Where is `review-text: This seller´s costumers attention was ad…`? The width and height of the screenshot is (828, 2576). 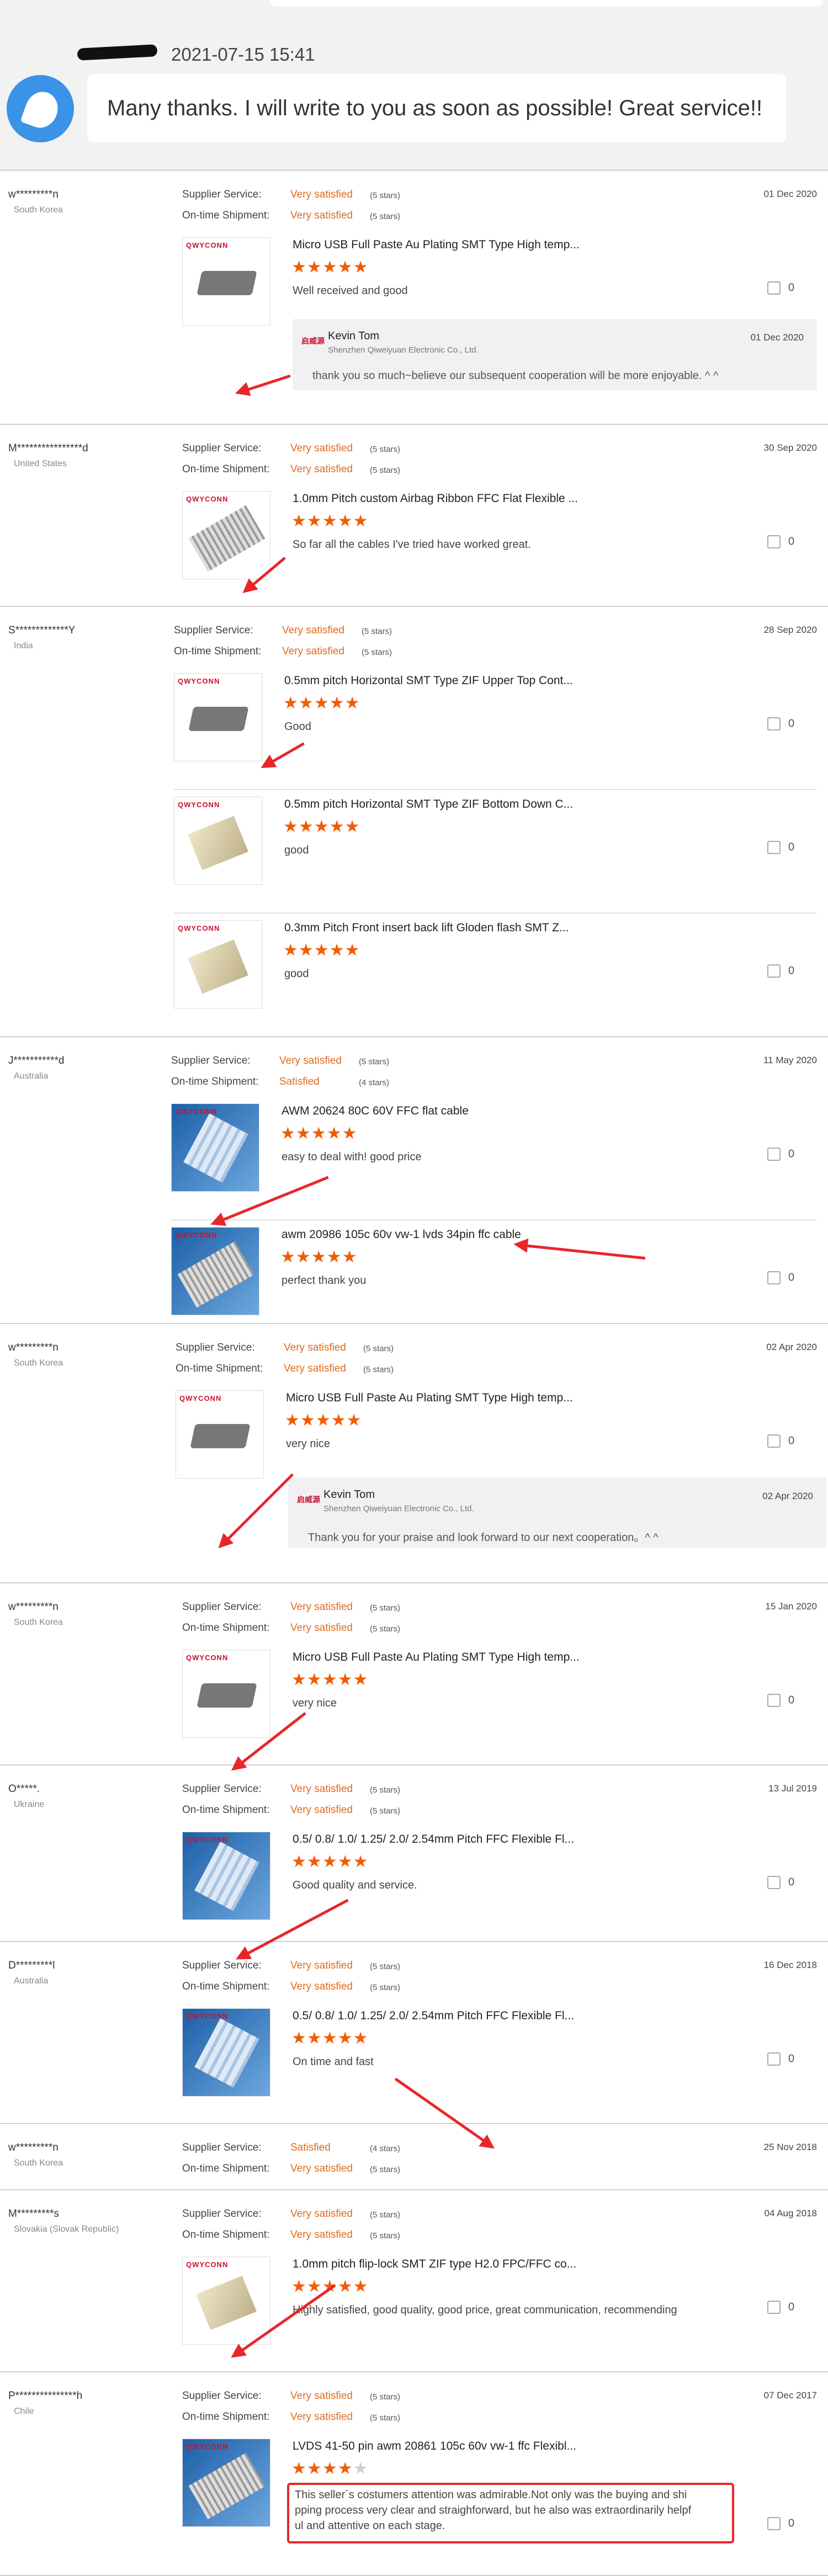 review-text: This seller´s costumers attention was ad… is located at coordinates (493, 2510).